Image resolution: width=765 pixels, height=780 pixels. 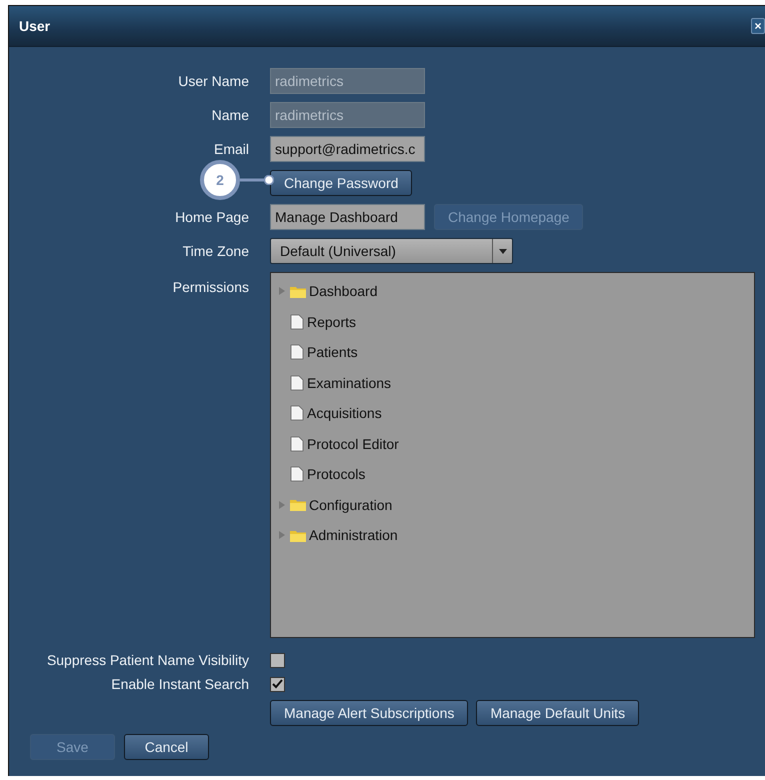 I want to click on tree-item: Dashboard, so click(x=343, y=291).